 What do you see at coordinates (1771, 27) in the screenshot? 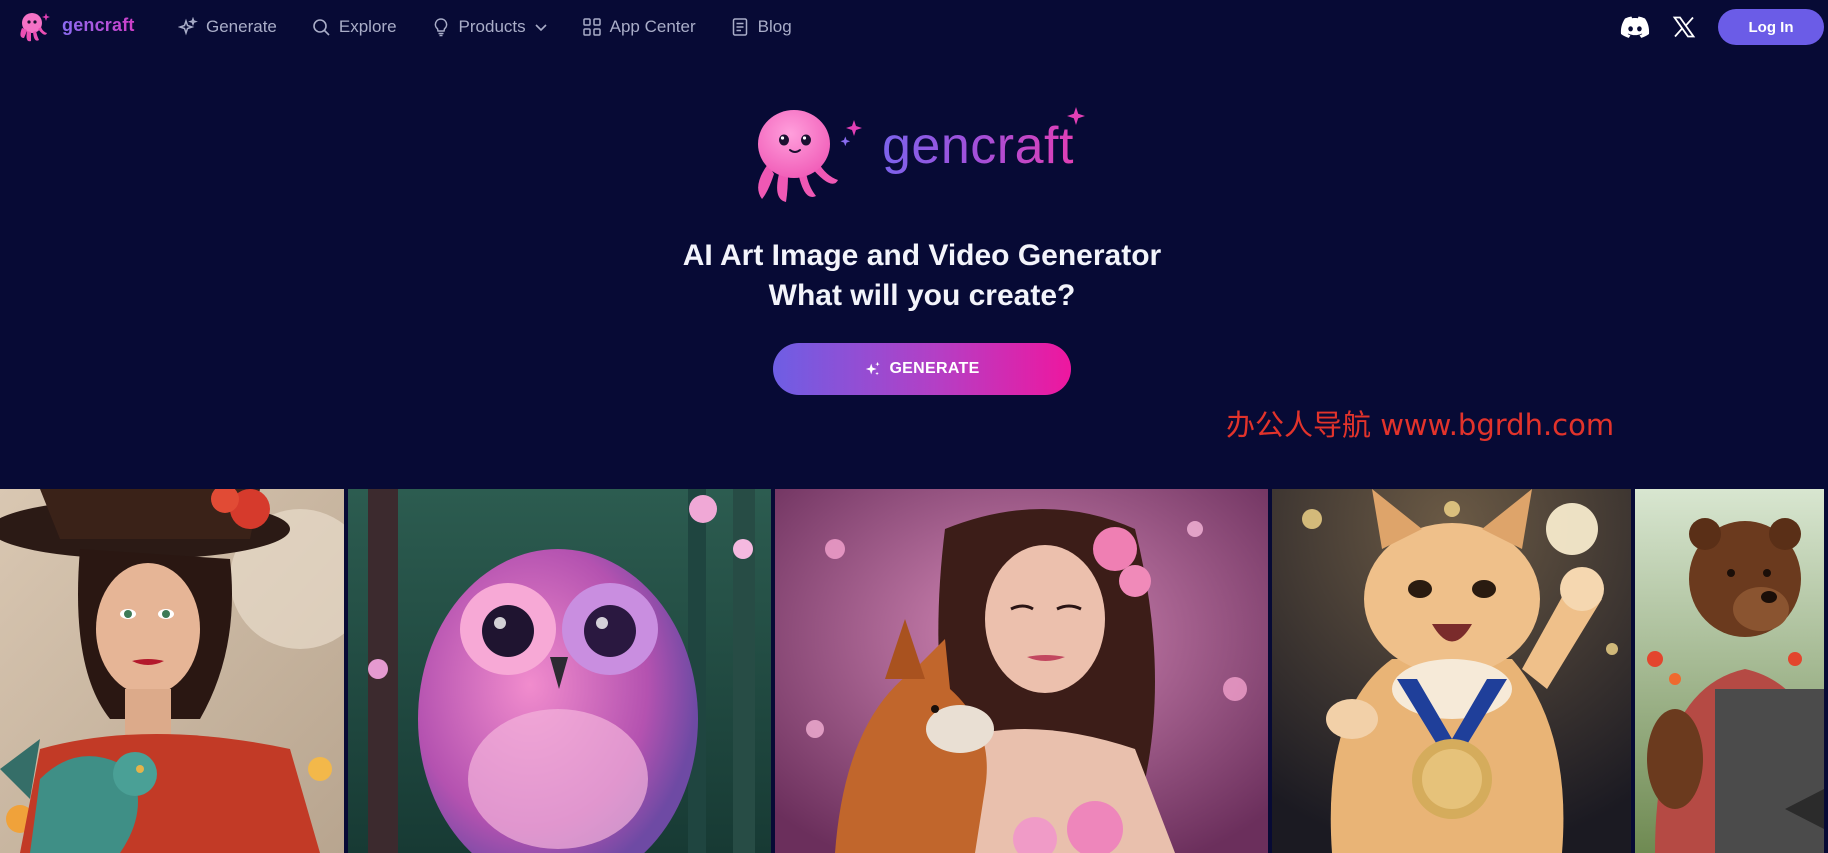
I see `login-button: Log In` at bounding box center [1771, 27].